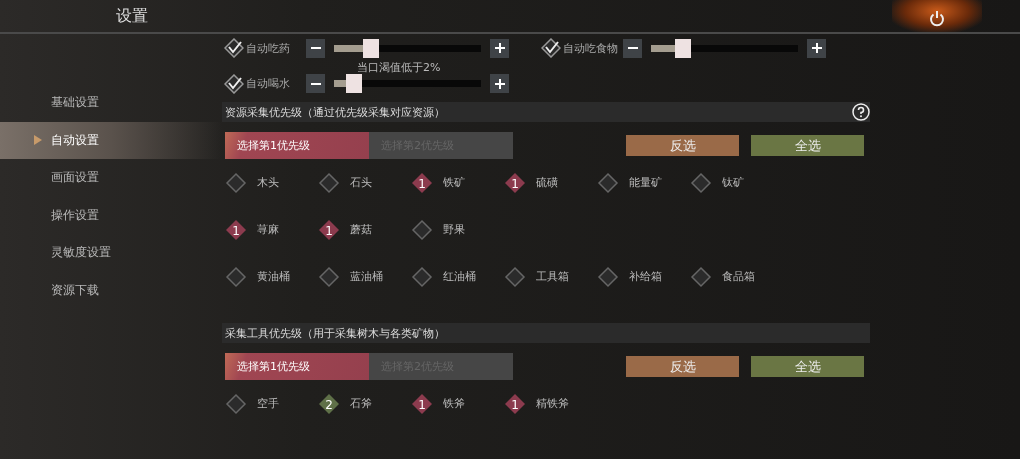 The width and height of the screenshot is (1020, 459). What do you see at coordinates (645, 276) in the screenshot?
I see `item-label: 补给箱` at bounding box center [645, 276].